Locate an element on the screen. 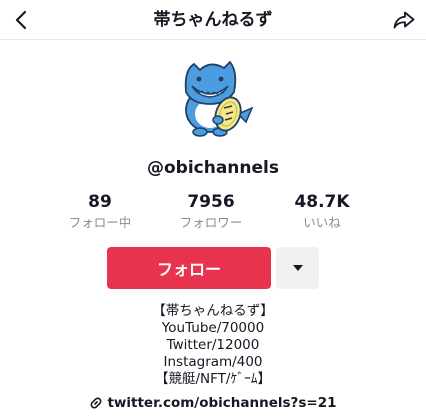 Image resolution: width=426 pixels, height=418 pixels. shark-mascot-avatar is located at coordinates (214, 96).